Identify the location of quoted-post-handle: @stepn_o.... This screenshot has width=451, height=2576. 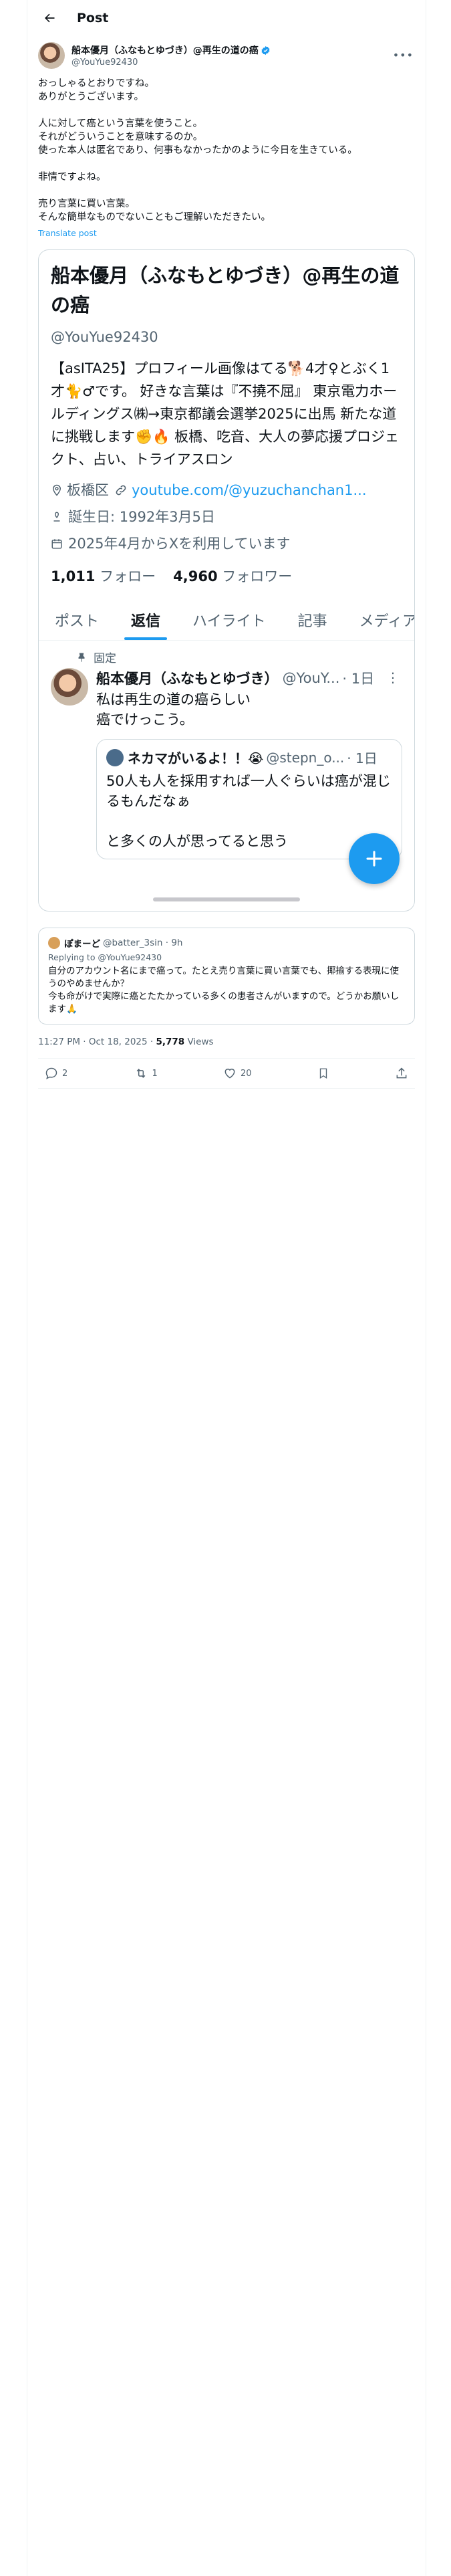
(305, 758).